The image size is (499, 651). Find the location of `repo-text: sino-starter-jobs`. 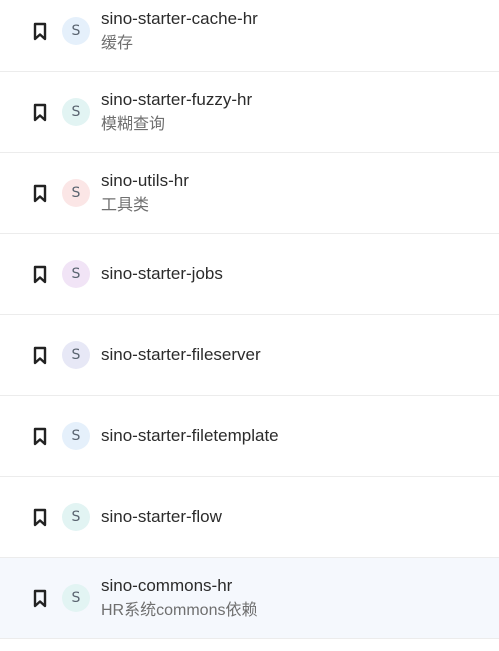

repo-text: sino-starter-jobs is located at coordinates (162, 274).